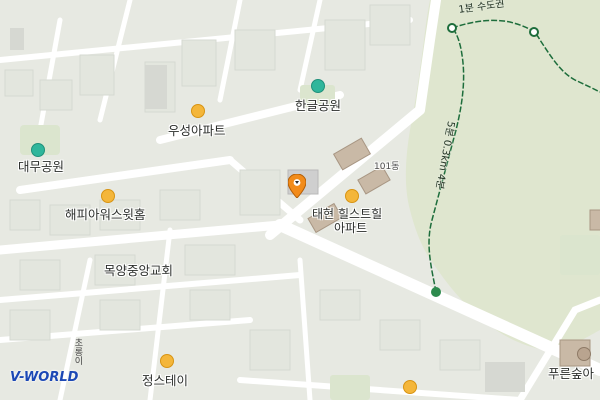 This screenshot has height=400, width=600. What do you see at coordinates (41, 166) in the screenshot?
I see `label-daemu-park: 대무공원` at bounding box center [41, 166].